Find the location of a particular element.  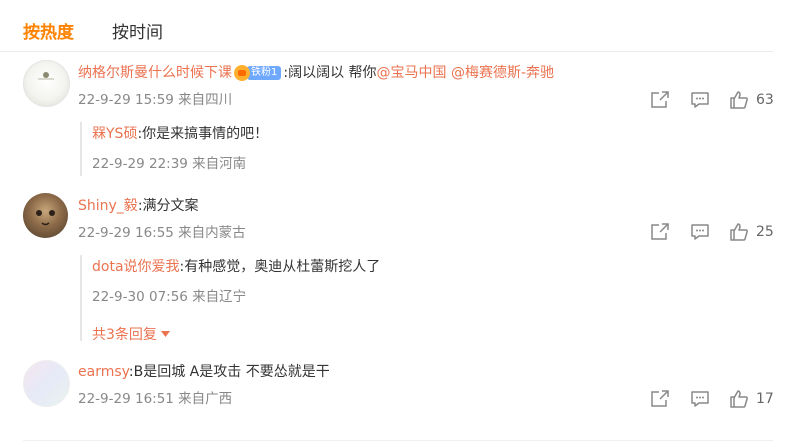

tab-by-time: 按时间 is located at coordinates (137, 32).